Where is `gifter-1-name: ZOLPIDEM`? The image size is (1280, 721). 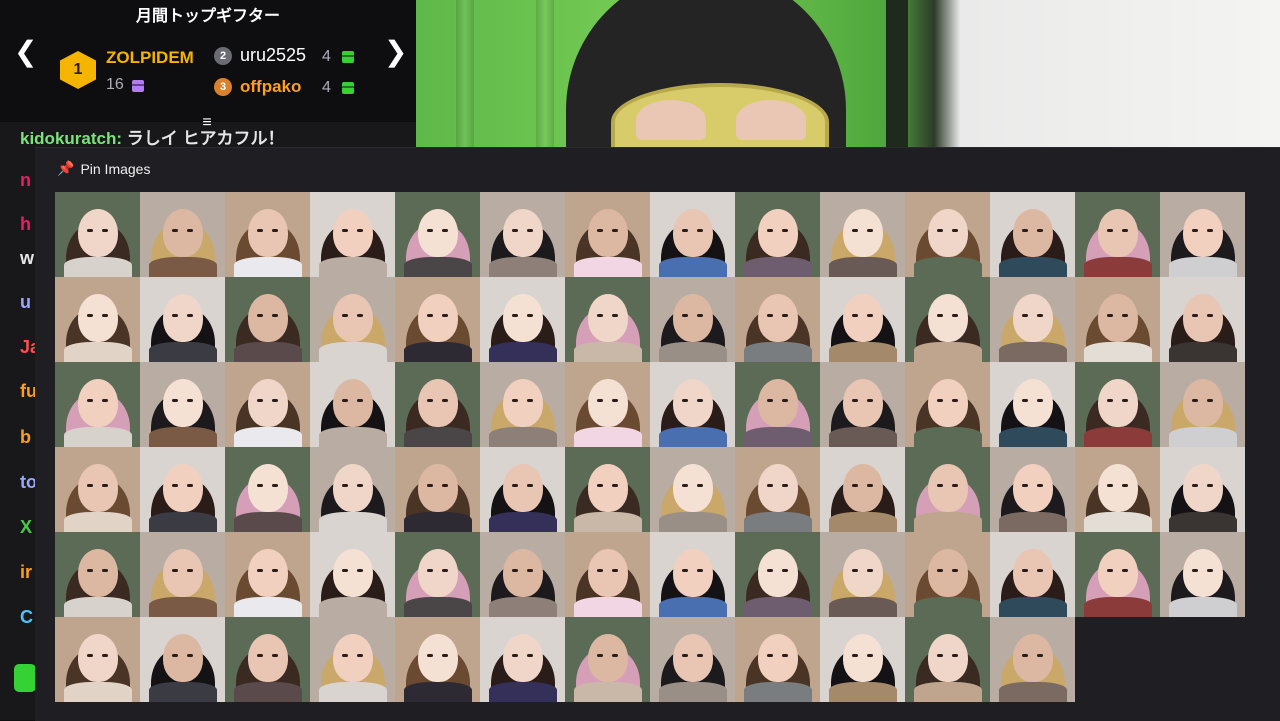
gifter-1-name: ZOLPIDEM is located at coordinates (150, 58).